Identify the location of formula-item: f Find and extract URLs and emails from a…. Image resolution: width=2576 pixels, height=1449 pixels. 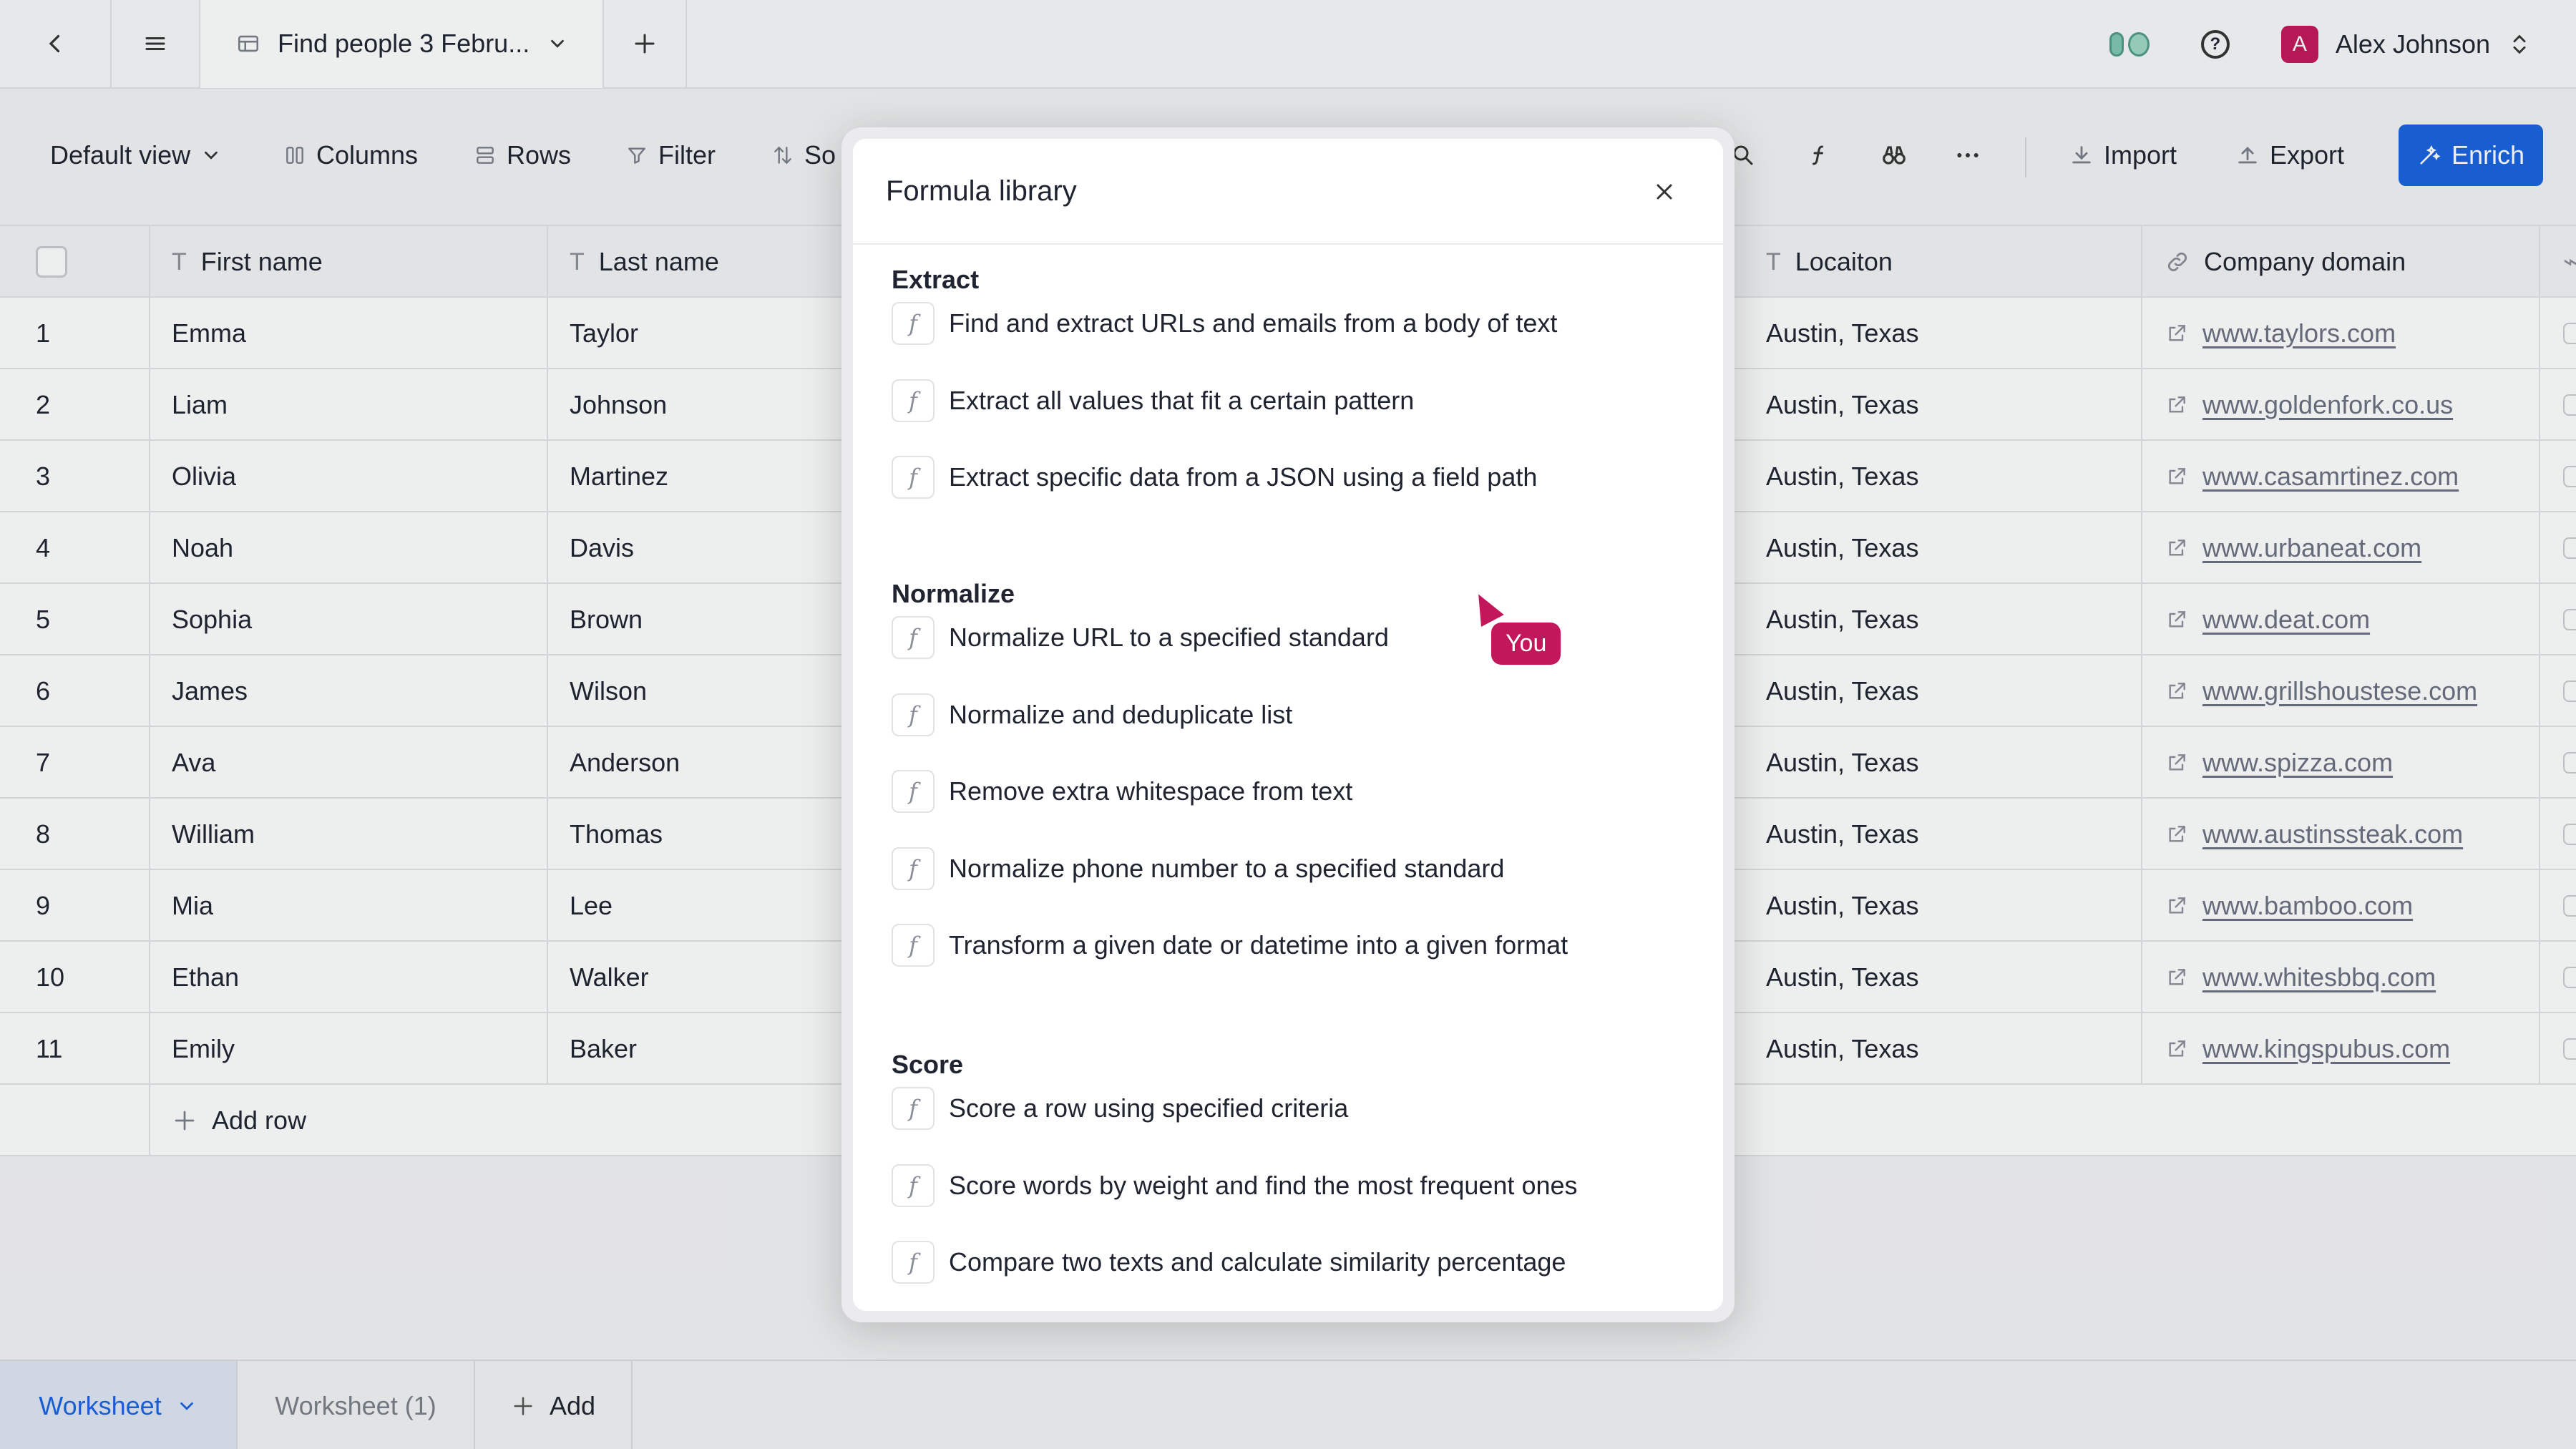
(1224, 323).